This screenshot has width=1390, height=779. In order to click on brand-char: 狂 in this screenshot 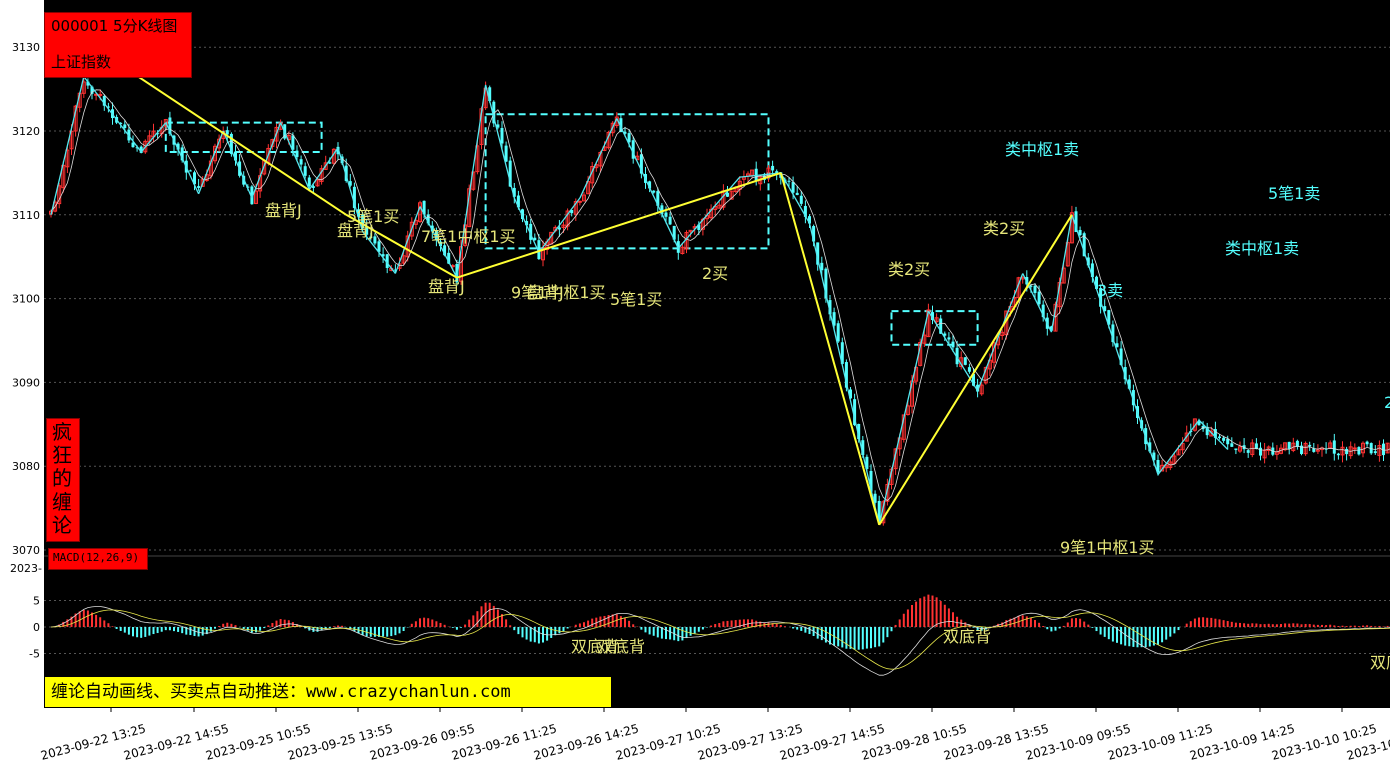, I will do `click(63, 455)`.